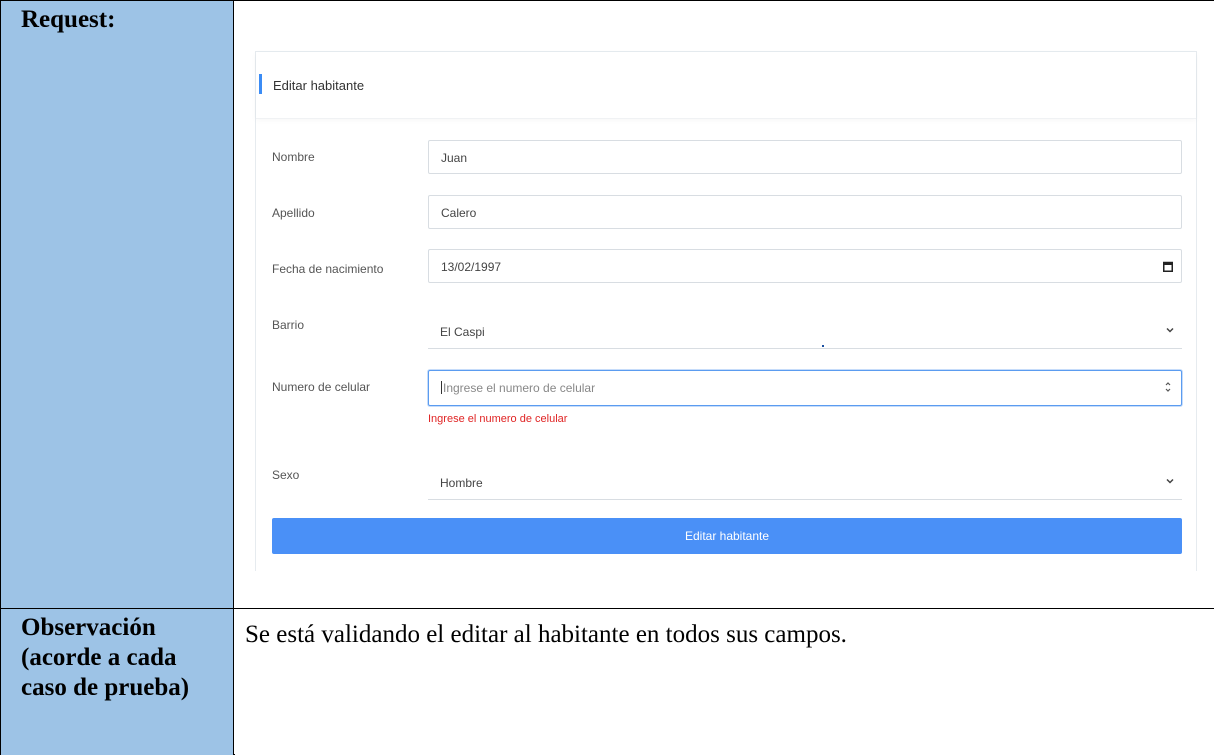  What do you see at coordinates (454, 158) in the screenshot?
I see `nombre-value: Juan` at bounding box center [454, 158].